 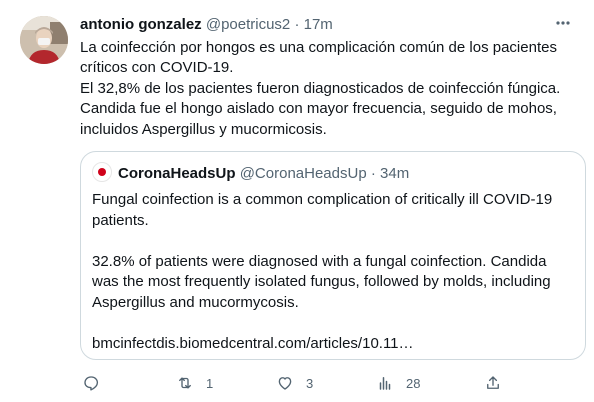 I want to click on quote-text-line: Aspergillus and mucormycosis., so click(x=195, y=302).